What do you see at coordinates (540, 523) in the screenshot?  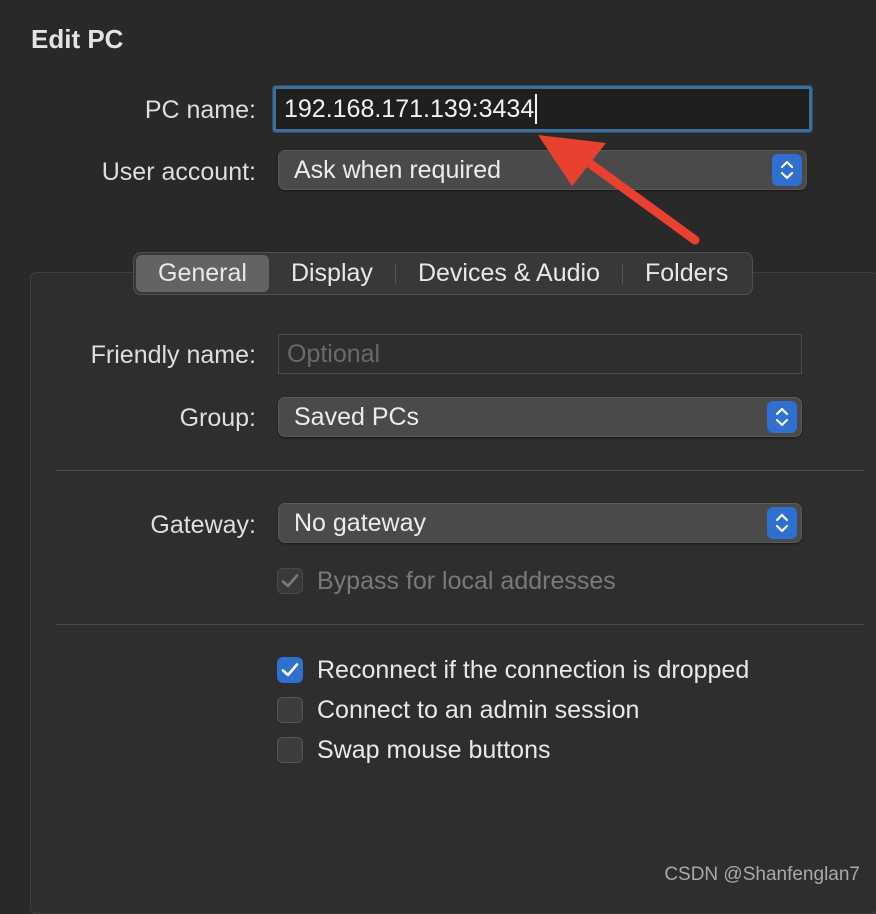 I see `gateway-select: No gateway` at bounding box center [540, 523].